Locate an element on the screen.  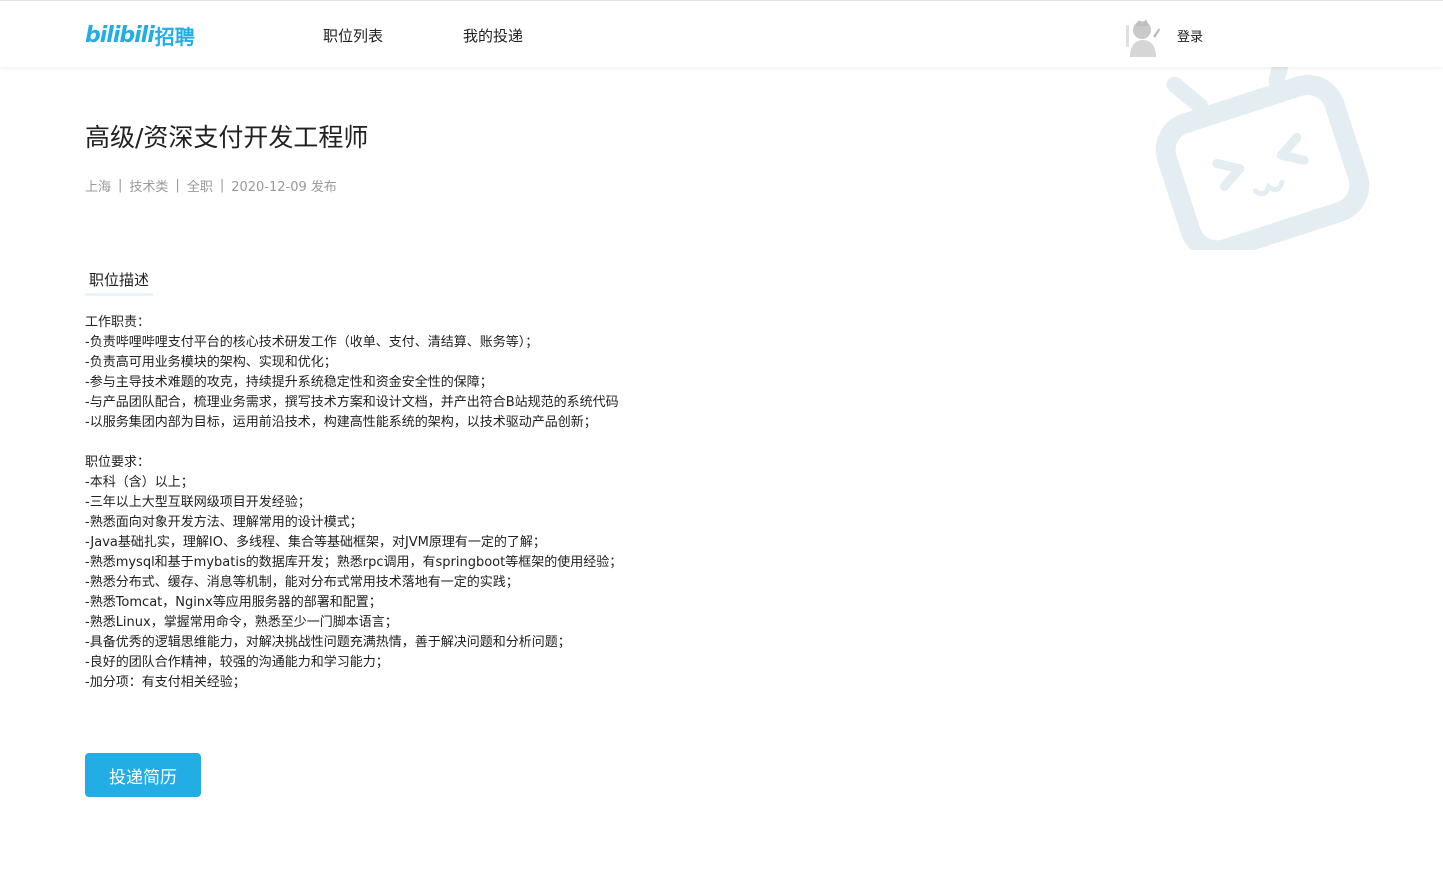
responsibility-item: -参与主导技术难题的攻克，持续提升系统稳定性和资金安全性的保障； is located at coordinates (289, 382).